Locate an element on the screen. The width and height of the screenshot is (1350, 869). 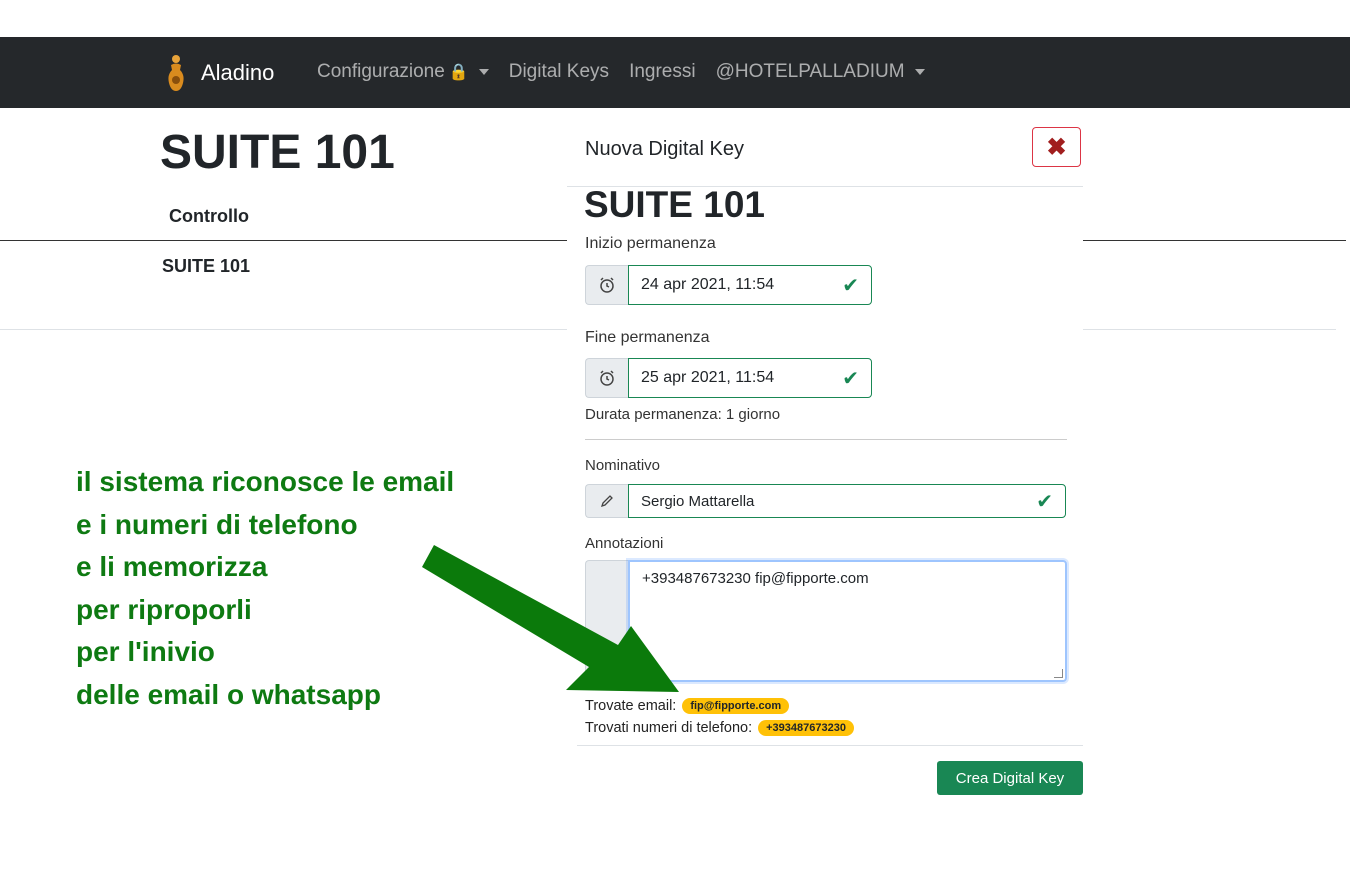
end-date-group: 25 apr 2021, 11:54 ✔ is located at coordinates (728, 378).